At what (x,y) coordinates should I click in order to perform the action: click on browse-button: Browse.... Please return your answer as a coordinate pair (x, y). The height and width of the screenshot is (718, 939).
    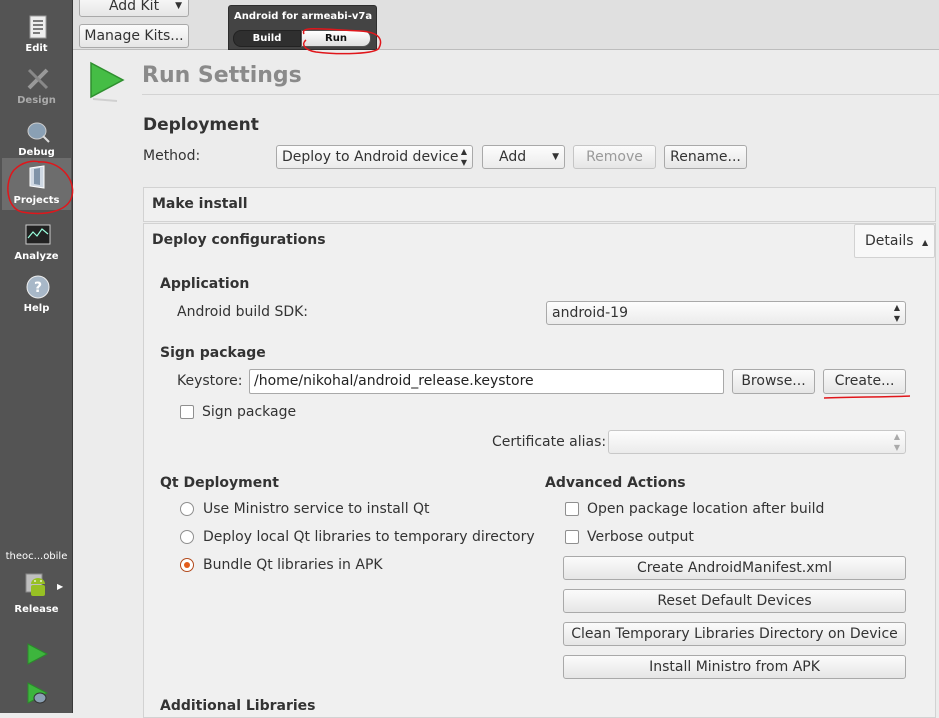
    Looking at the image, I should click on (773, 381).